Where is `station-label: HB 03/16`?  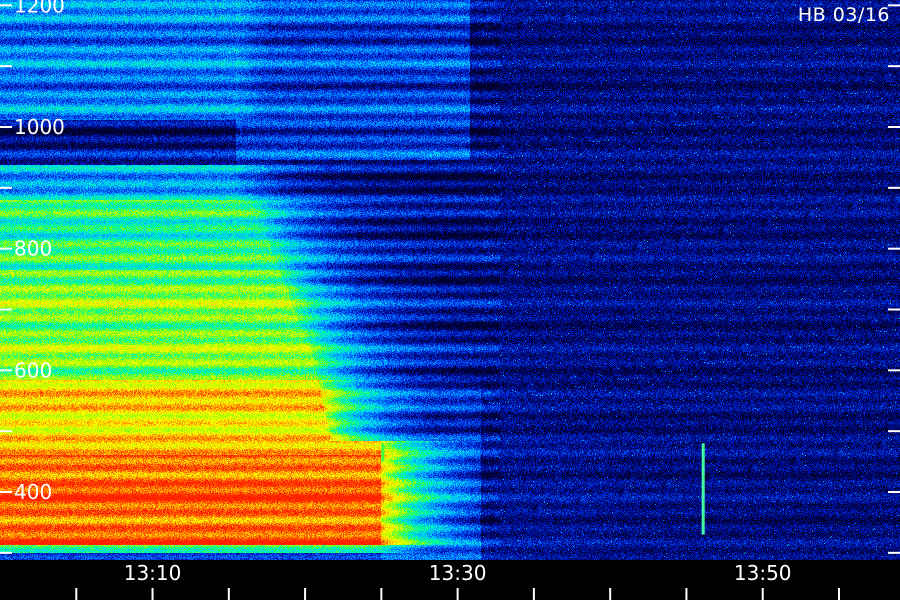
station-label: HB 03/16 is located at coordinates (843, 15).